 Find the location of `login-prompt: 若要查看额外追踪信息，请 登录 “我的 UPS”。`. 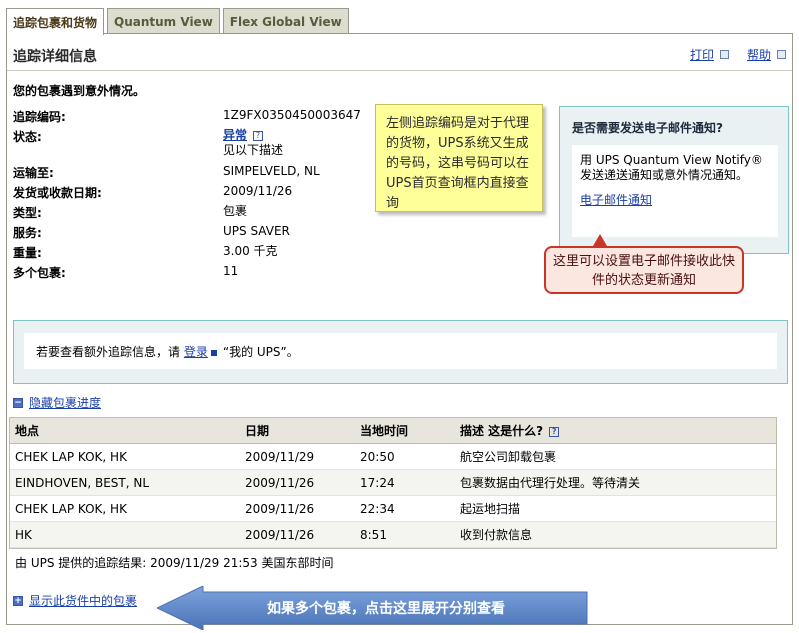

login-prompt: 若要查看额外追踪信息，请 登录 “我的 UPS”。 is located at coordinates (400, 351).